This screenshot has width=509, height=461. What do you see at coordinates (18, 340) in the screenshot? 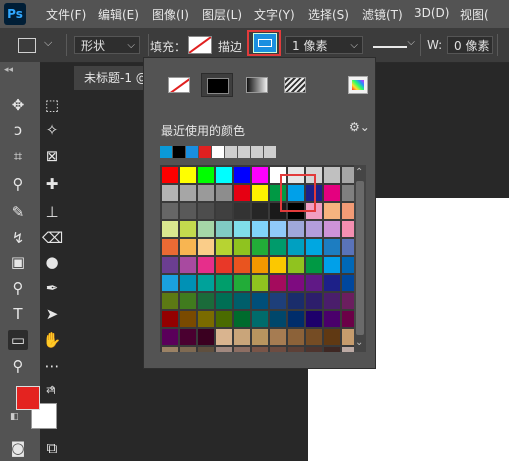
I see `rectangle-tool-icon: ▭` at bounding box center [18, 340].